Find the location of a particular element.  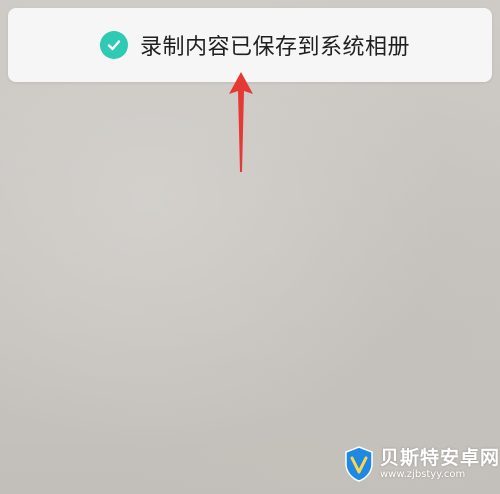

shield-logo-icon is located at coordinates (359, 464).